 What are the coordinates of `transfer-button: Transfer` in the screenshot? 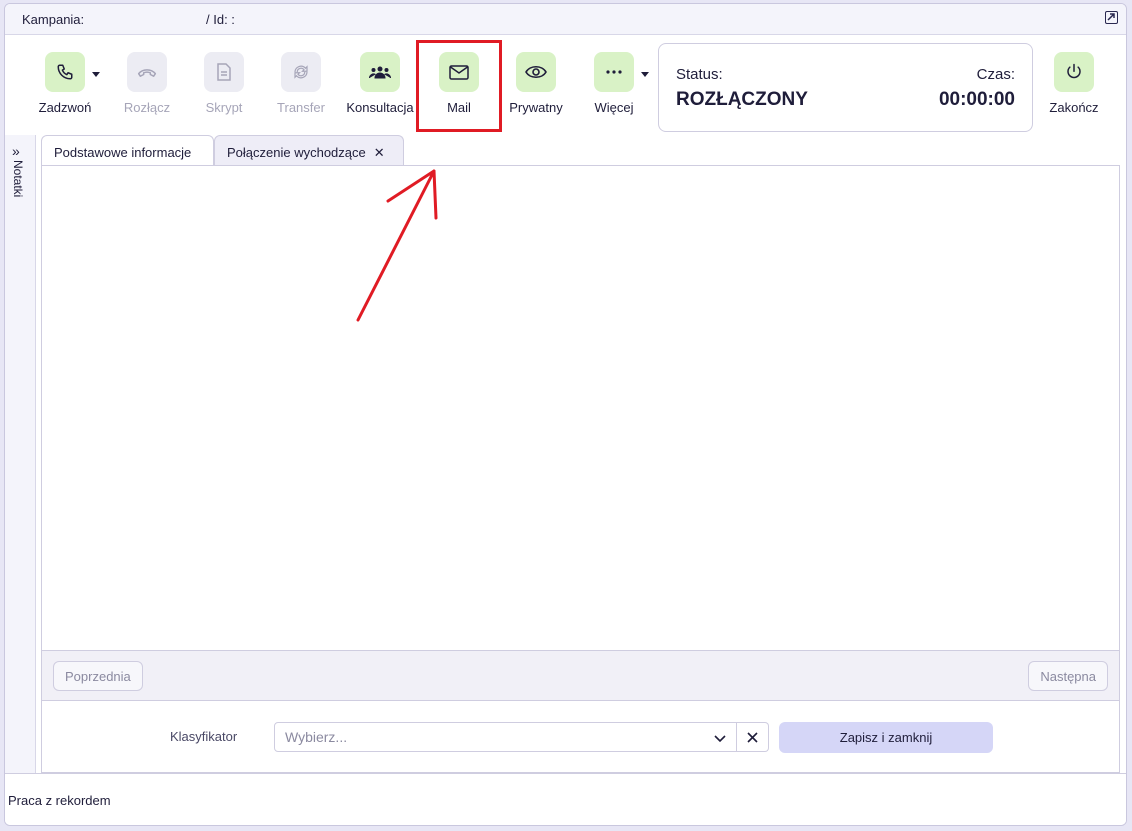 It's located at (301, 83).